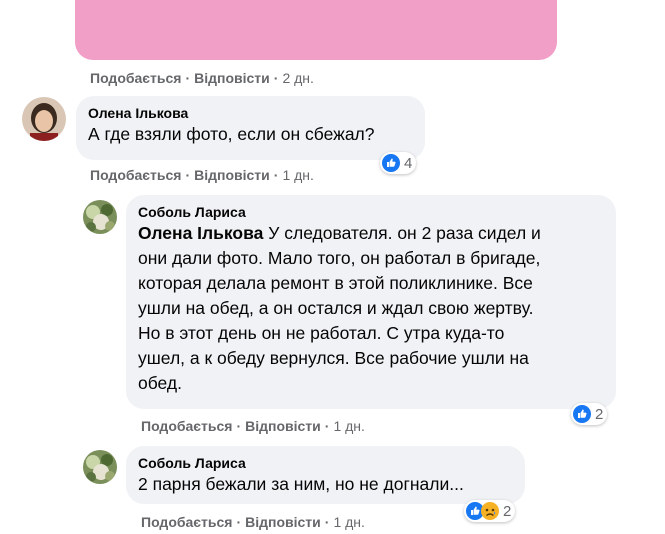 The height and width of the screenshot is (534, 665). What do you see at coordinates (231, 134) in the screenshot?
I see `comment-text: А где взяли фото, если он сбежал?` at bounding box center [231, 134].